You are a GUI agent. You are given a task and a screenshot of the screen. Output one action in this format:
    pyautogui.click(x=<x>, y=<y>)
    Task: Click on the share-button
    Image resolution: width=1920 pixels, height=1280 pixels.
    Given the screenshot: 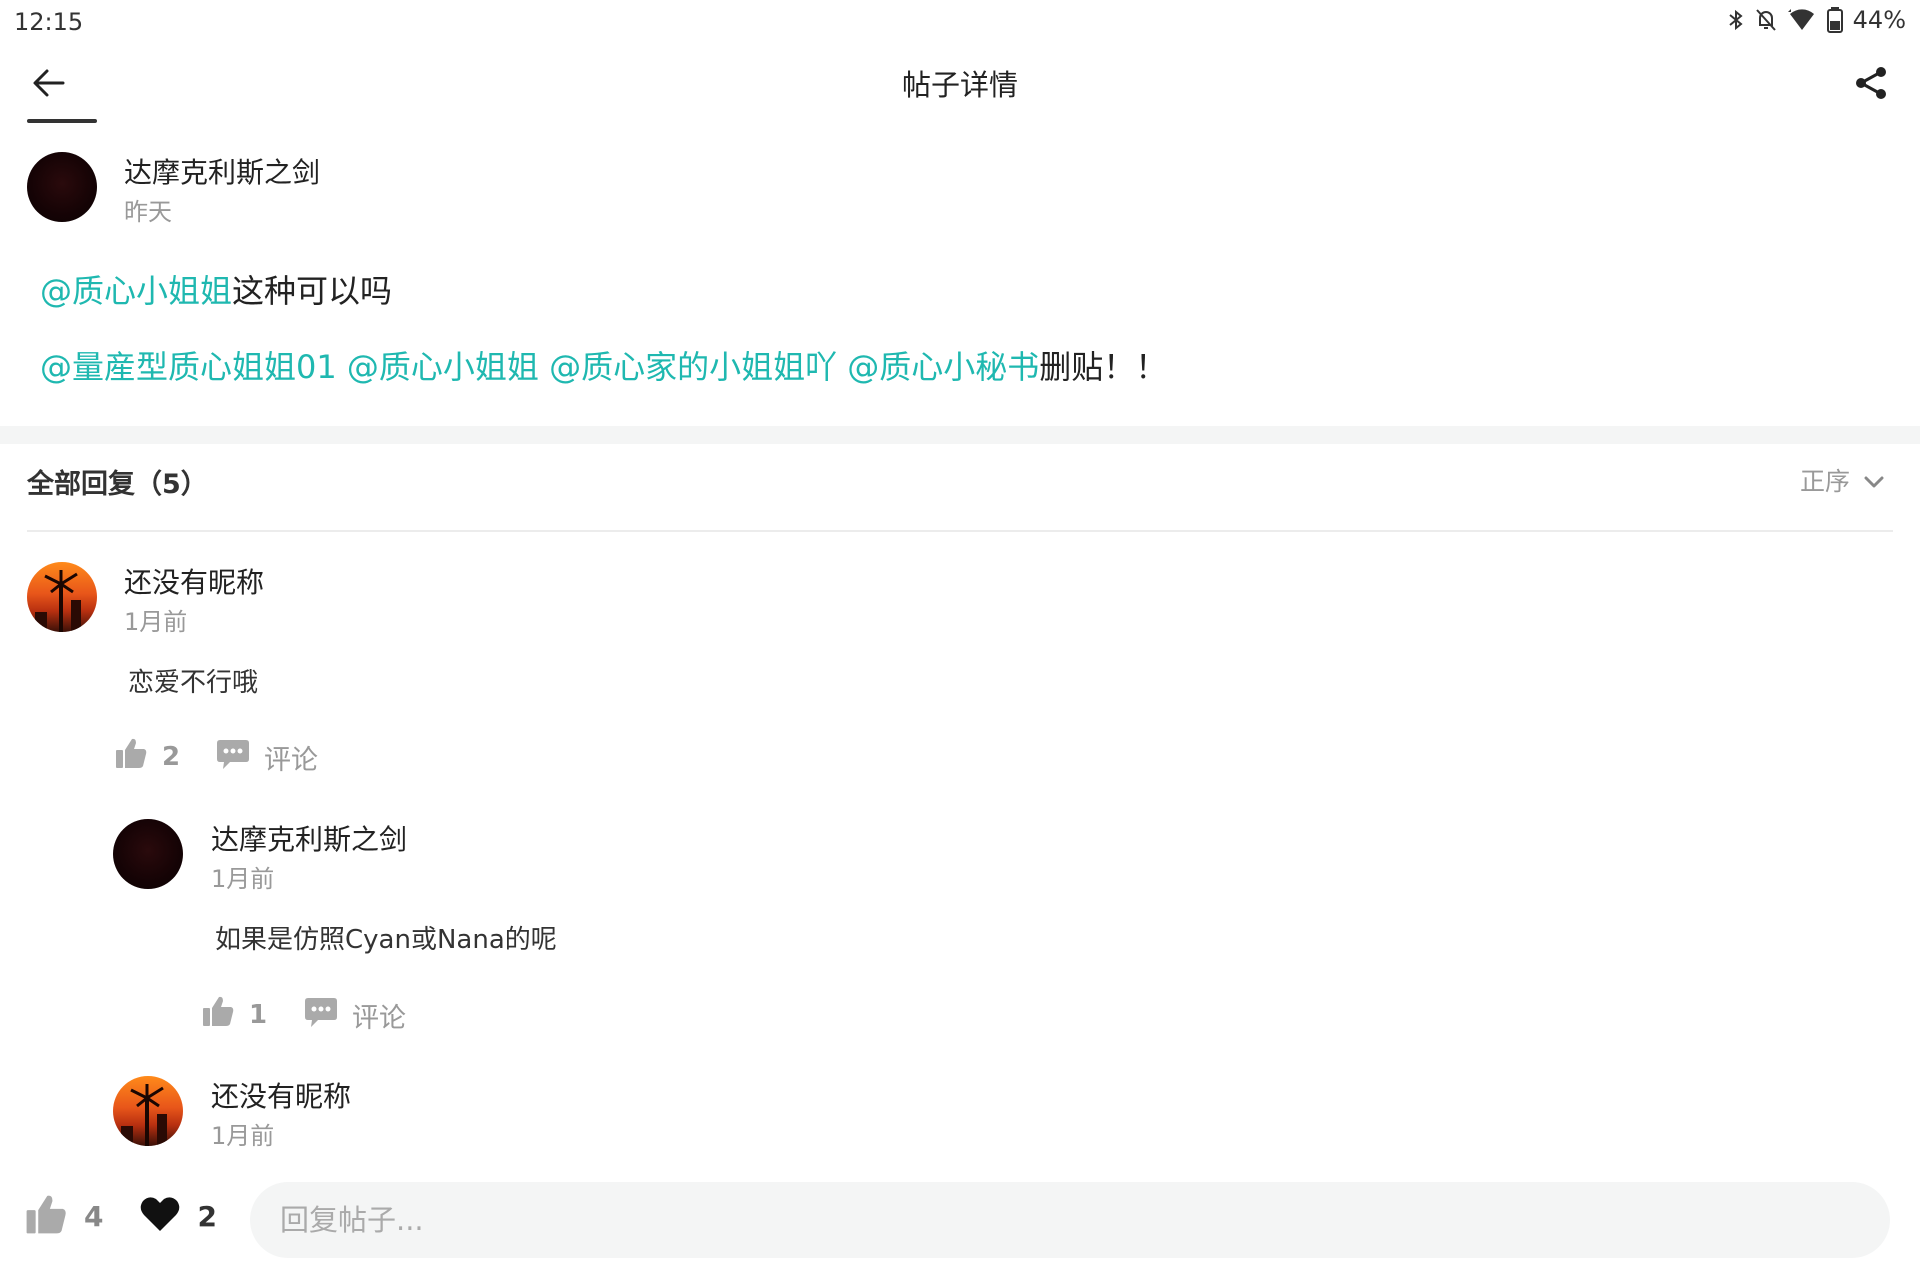 What is the action you would take?
    pyautogui.click(x=1871, y=85)
    